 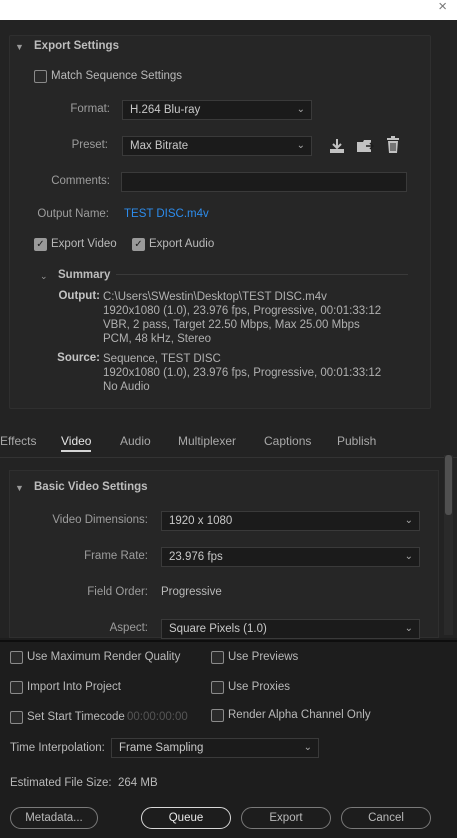 What do you see at coordinates (165, 110) in the screenshot?
I see `format-value: H.264 Blu-ray` at bounding box center [165, 110].